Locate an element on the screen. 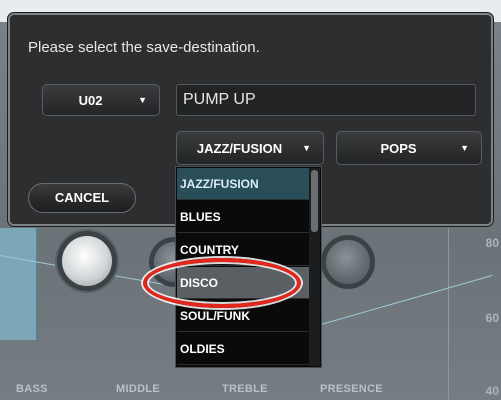 The width and height of the screenshot is (501, 400). scale-divider is located at coordinates (448, 314).